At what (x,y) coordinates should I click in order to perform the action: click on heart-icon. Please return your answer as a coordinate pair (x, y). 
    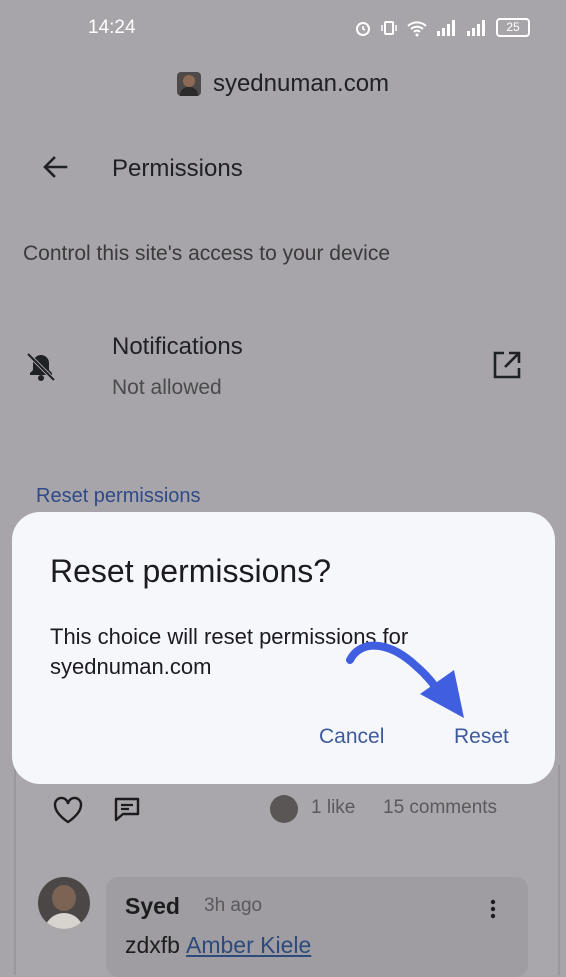
    Looking at the image, I should click on (68, 810).